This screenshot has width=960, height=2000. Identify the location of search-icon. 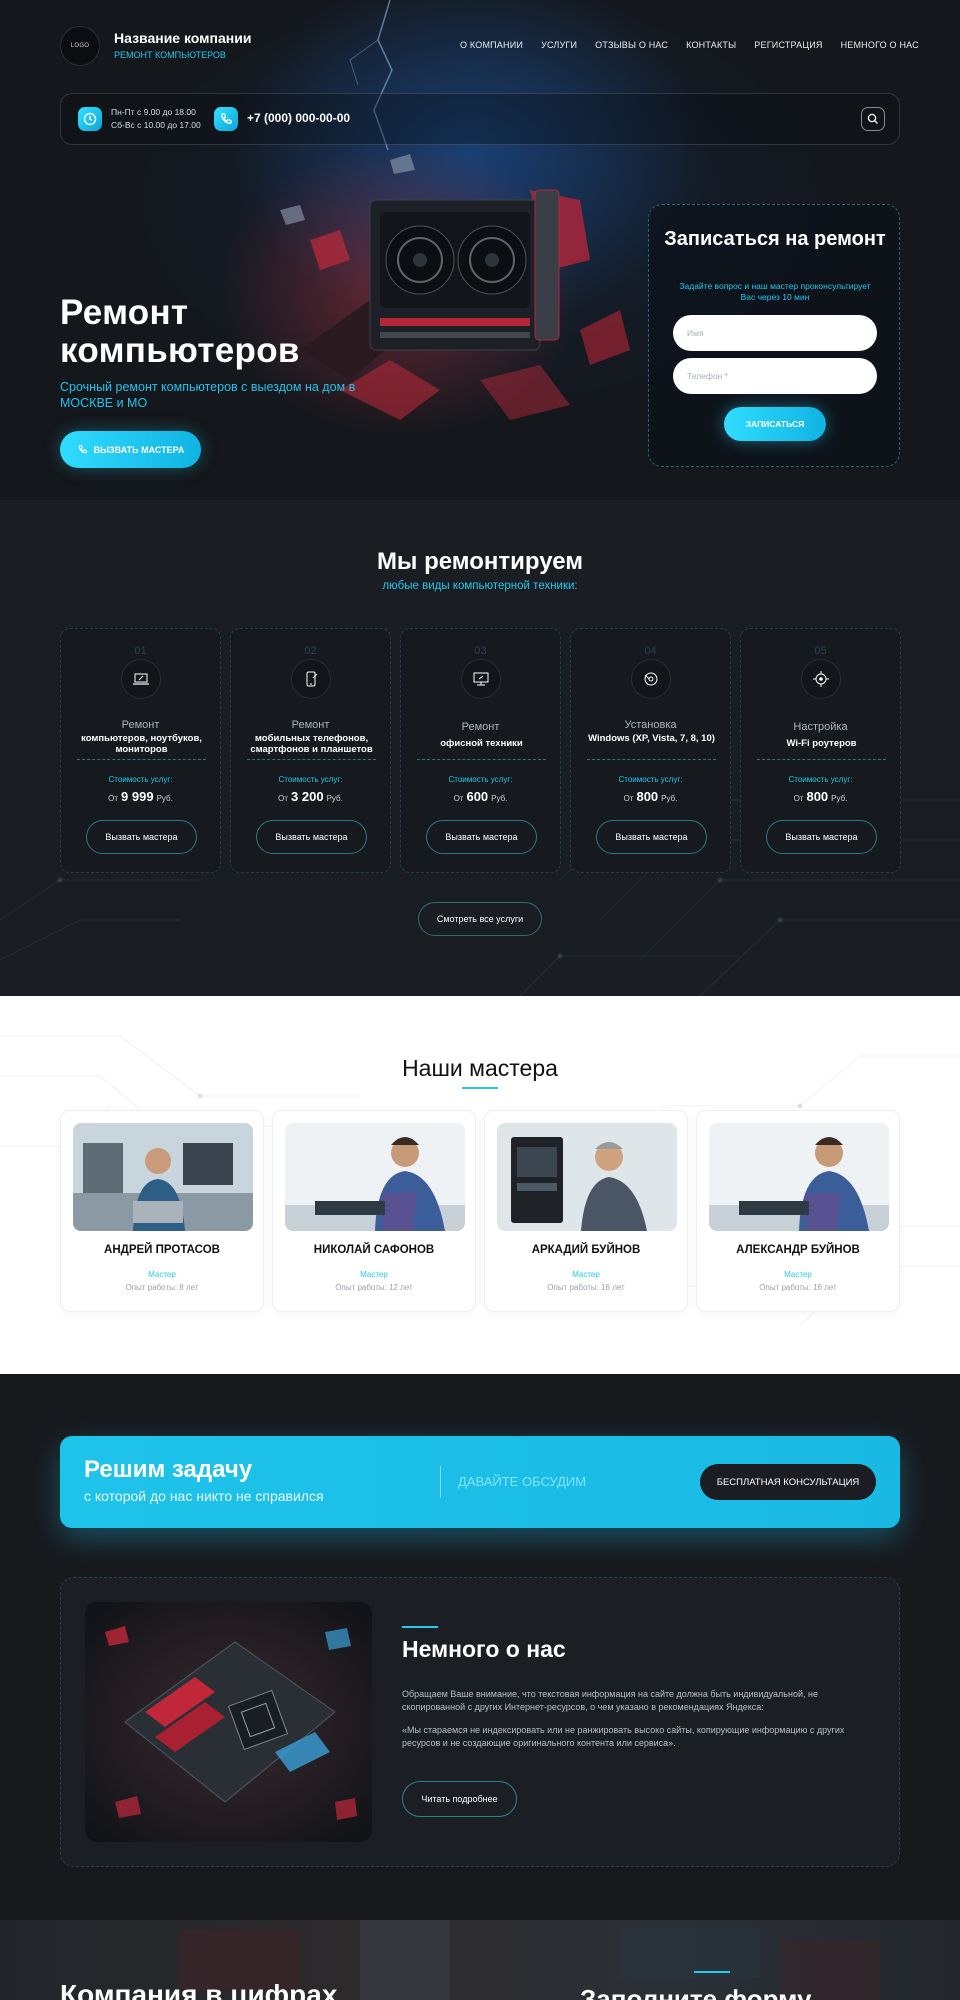
(872, 118).